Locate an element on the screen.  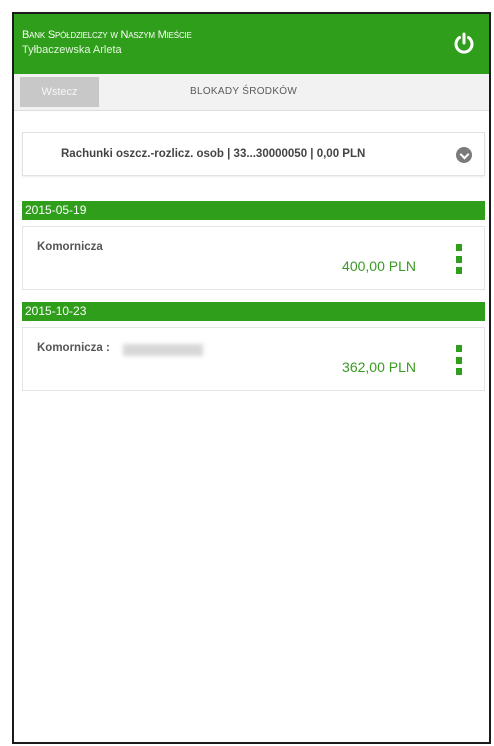
user-name: Tyłbaczewska Arleta is located at coordinates (72, 50).